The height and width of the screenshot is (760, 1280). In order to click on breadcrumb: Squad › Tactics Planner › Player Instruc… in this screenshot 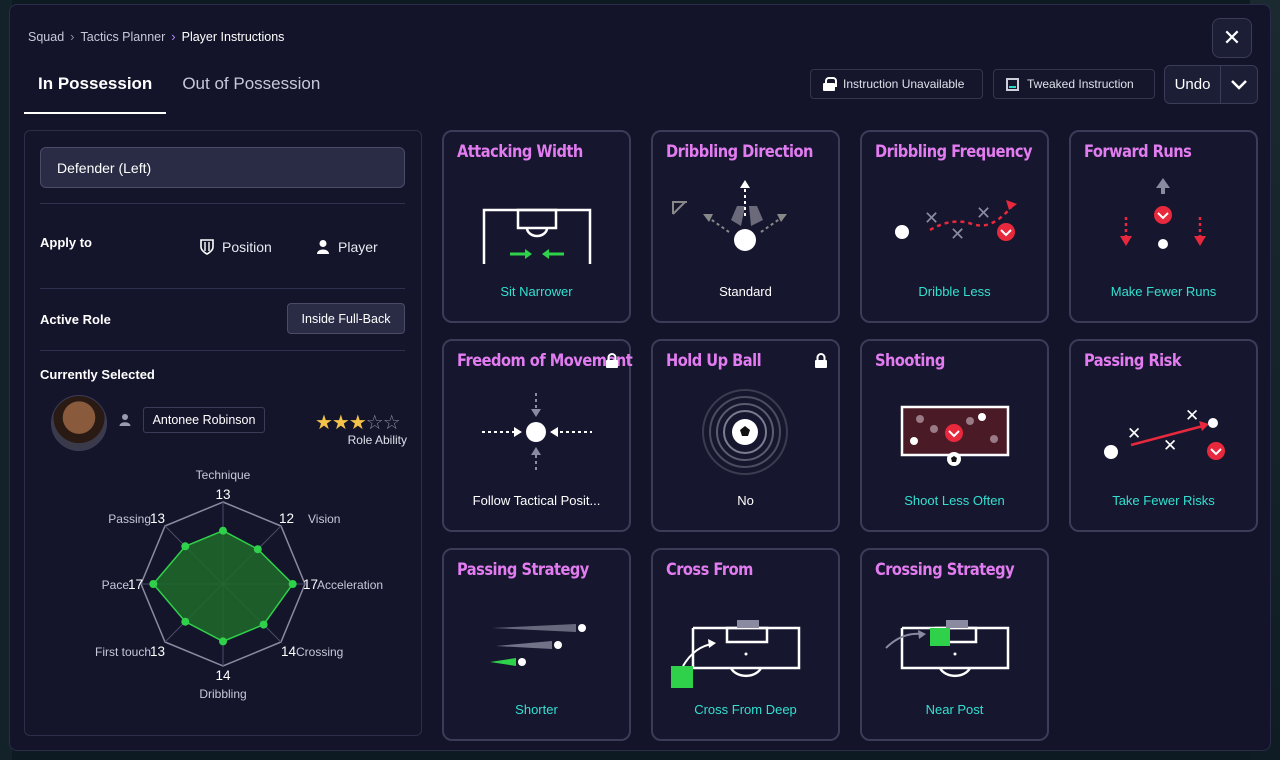, I will do `click(156, 36)`.